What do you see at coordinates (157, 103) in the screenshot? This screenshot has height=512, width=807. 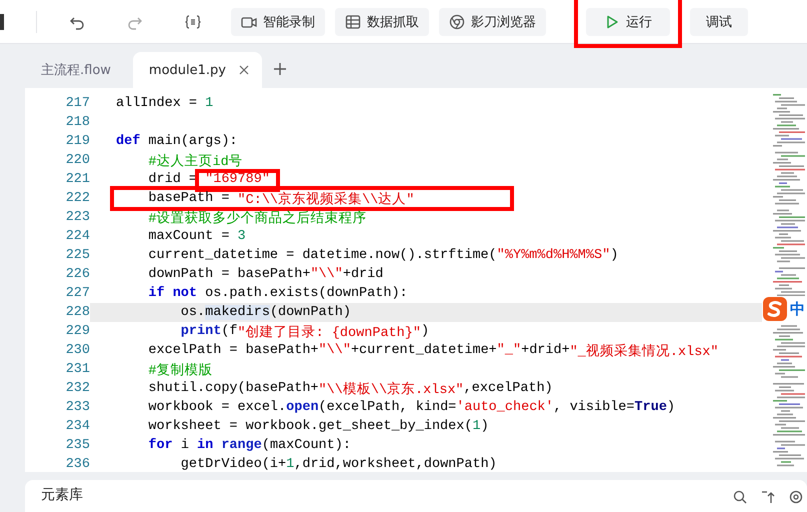 I see `code-token: allIndex =` at bounding box center [157, 103].